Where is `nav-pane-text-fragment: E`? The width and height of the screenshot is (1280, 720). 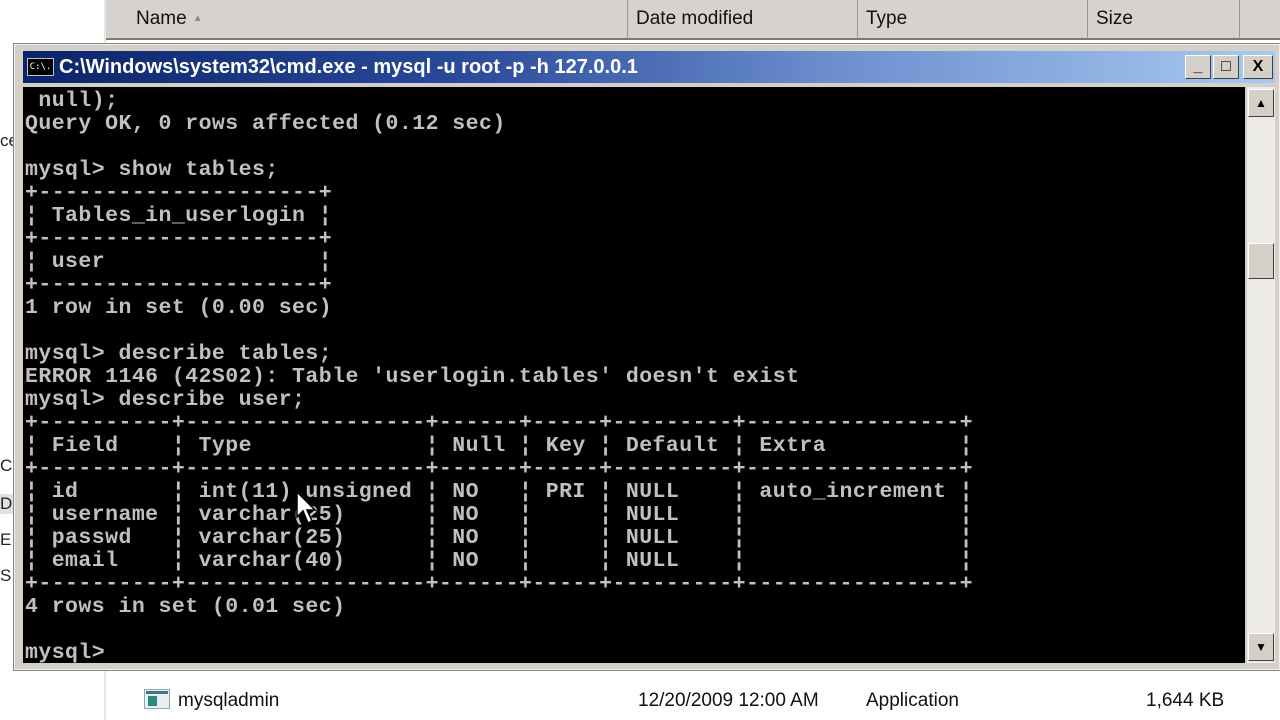
nav-pane-text-fragment: E is located at coordinates (5, 540).